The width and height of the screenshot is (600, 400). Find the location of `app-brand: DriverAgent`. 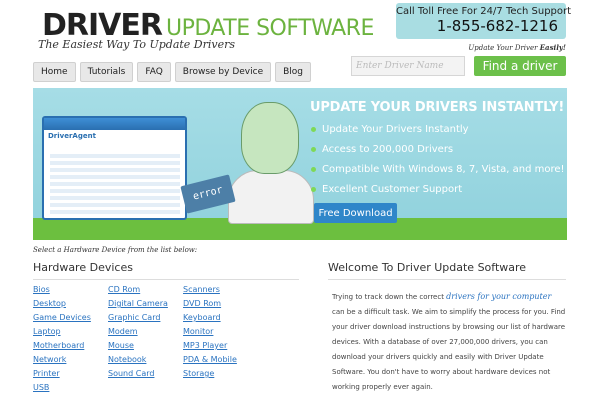

app-brand: DriverAgent is located at coordinates (72, 136).